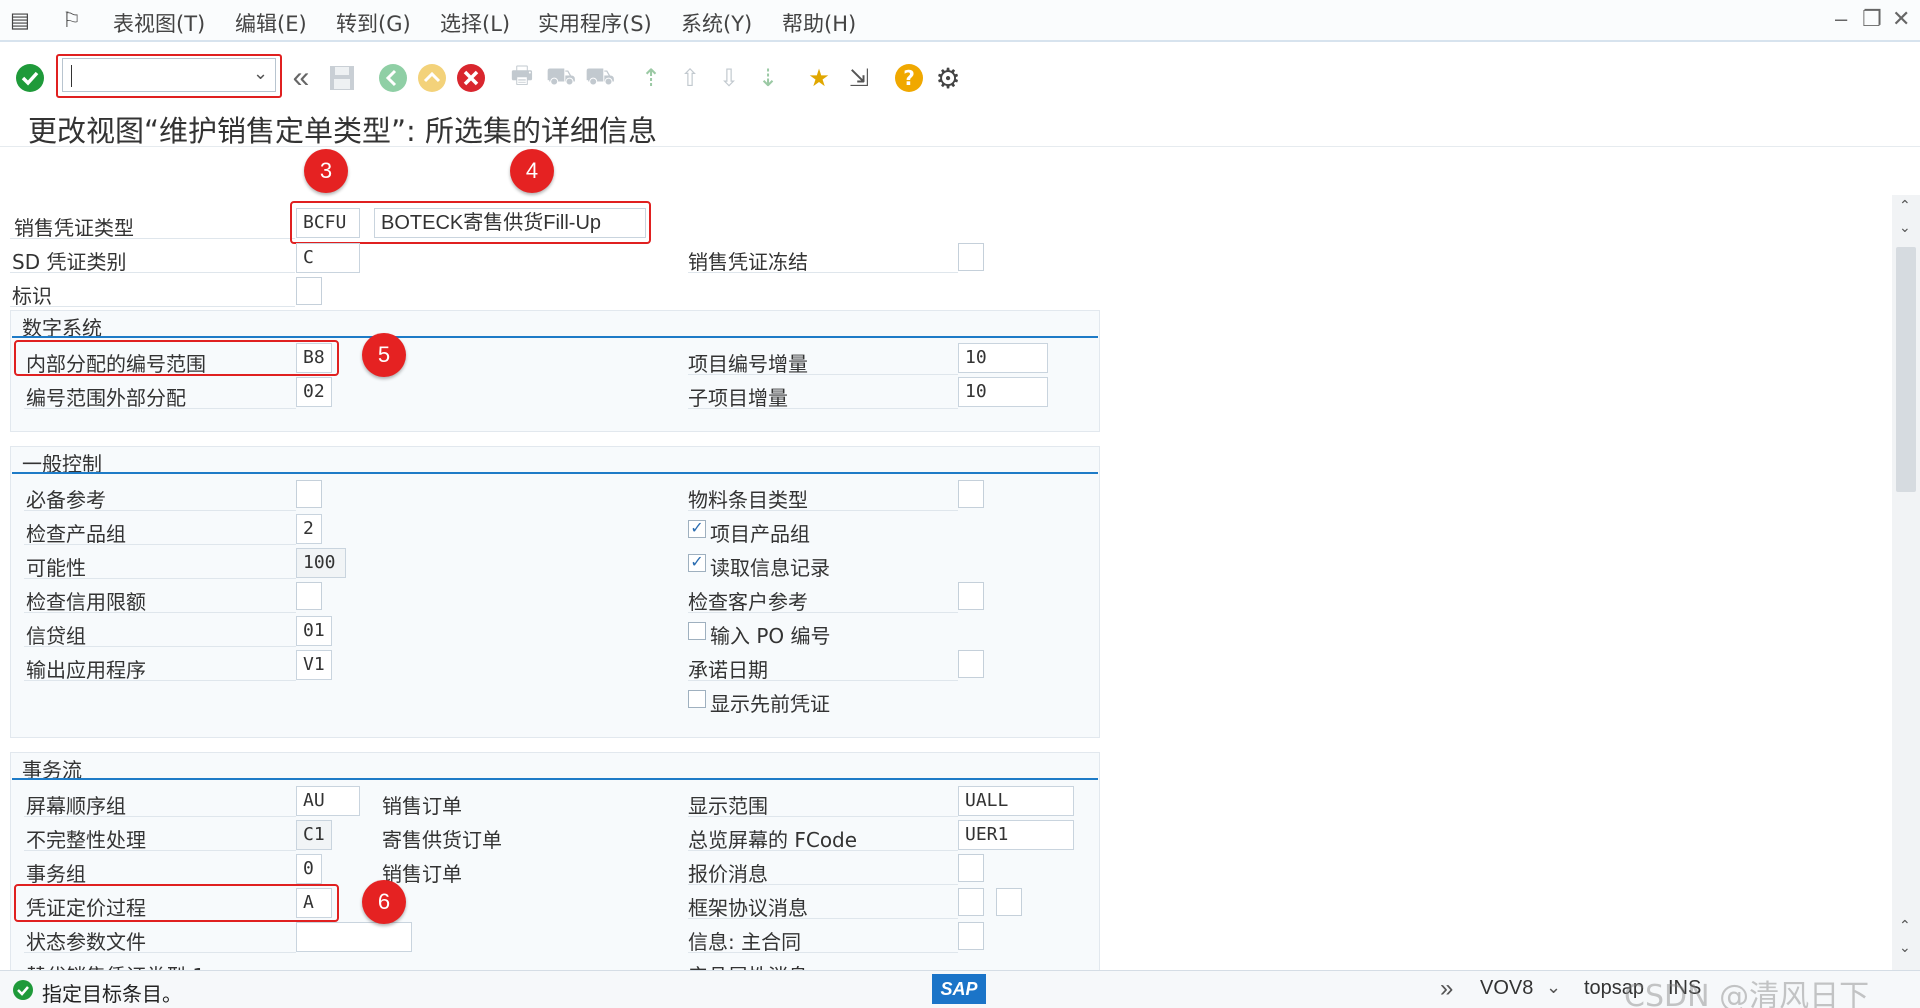 The width and height of the screenshot is (1920, 1008). Describe the element at coordinates (1016, 835) in the screenshot. I see `fcode-field: UER1` at that location.